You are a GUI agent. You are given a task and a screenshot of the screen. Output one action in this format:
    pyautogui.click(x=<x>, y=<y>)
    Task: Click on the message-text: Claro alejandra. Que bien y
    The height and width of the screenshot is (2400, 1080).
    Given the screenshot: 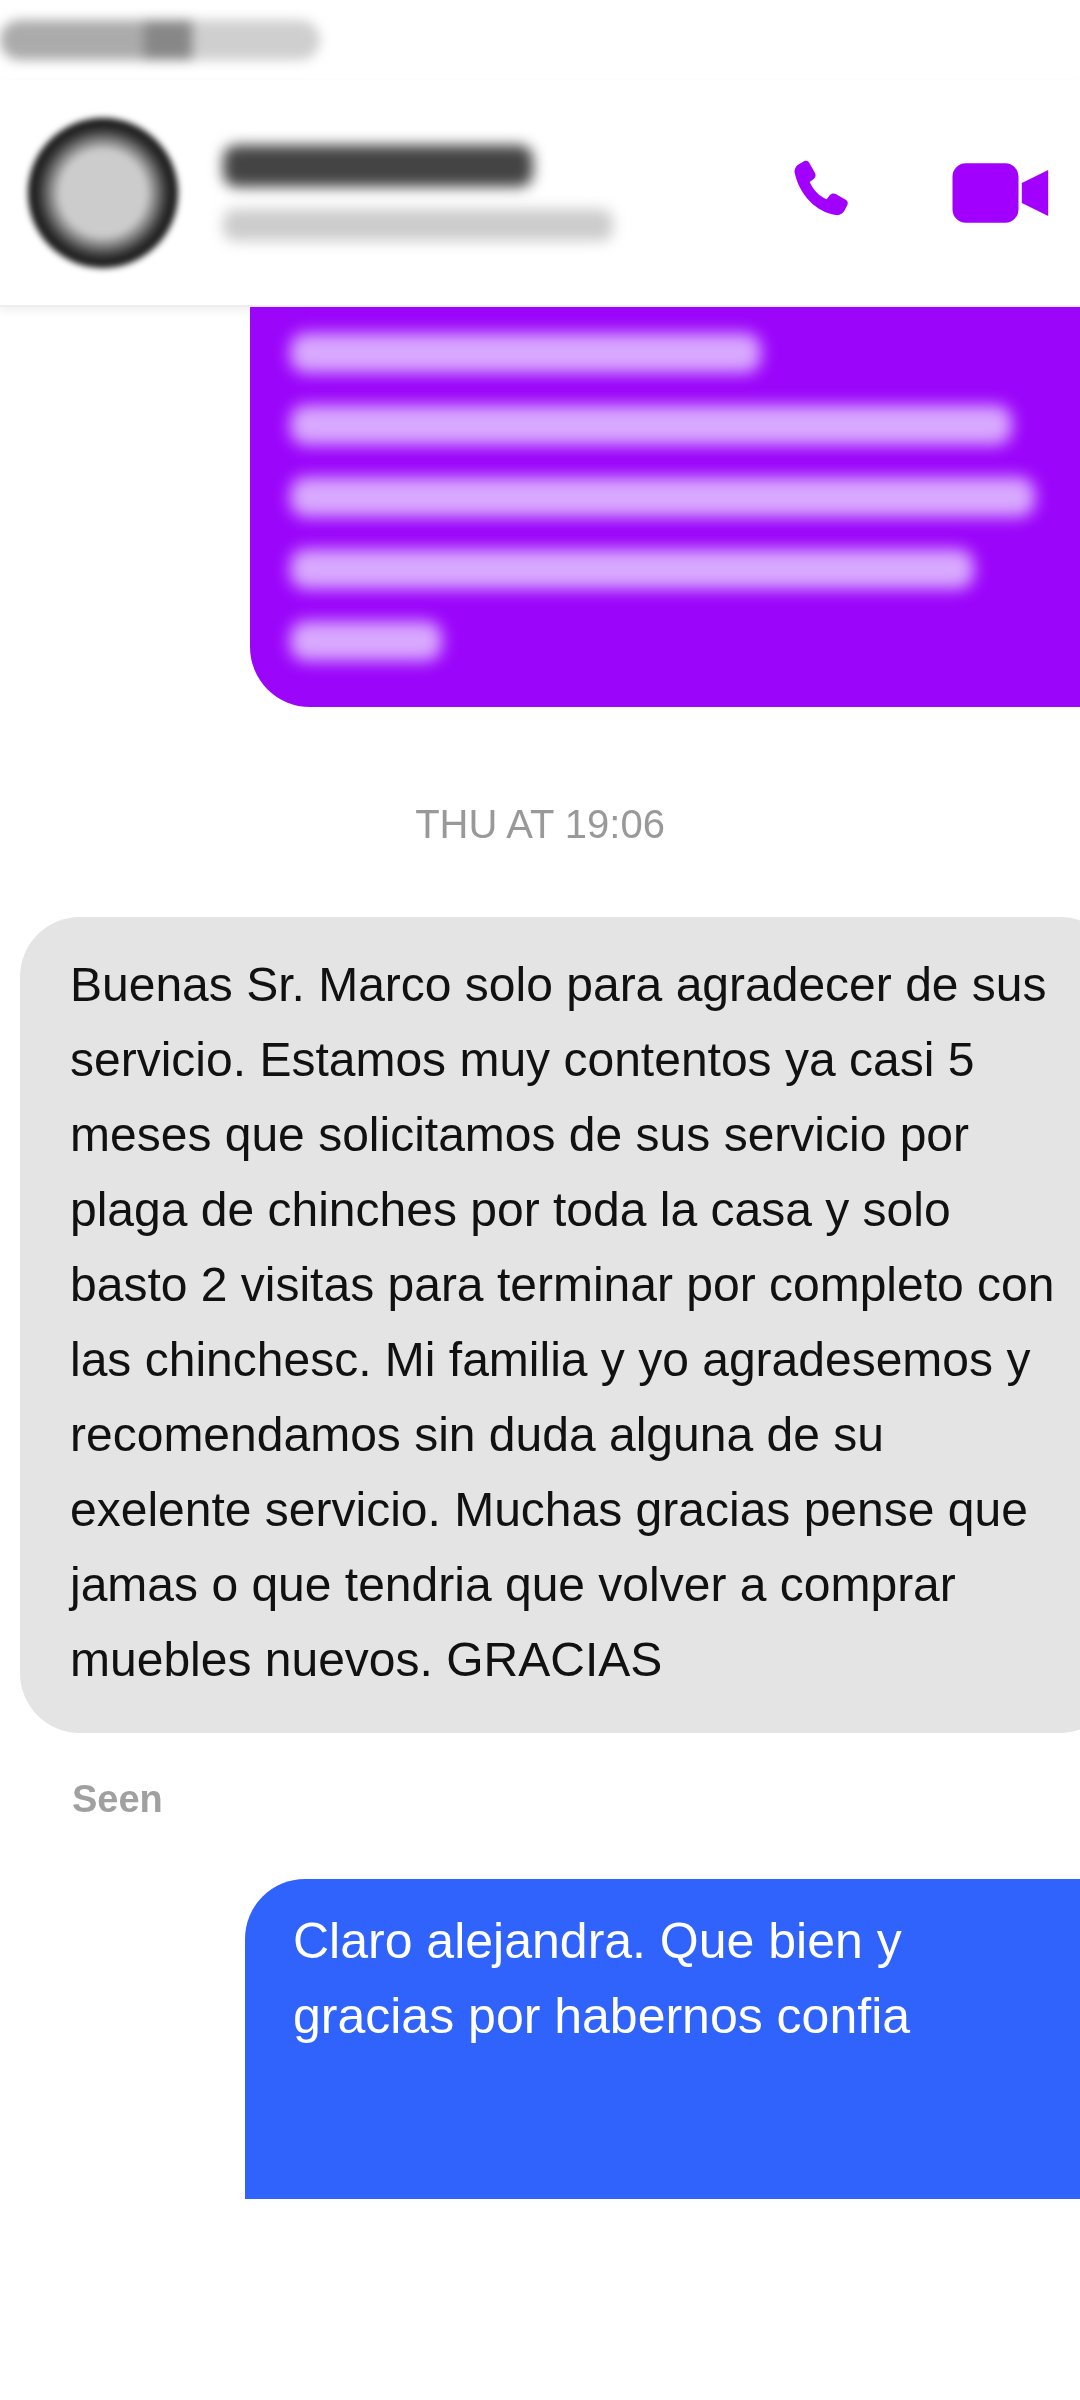 What is the action you would take?
    pyautogui.click(x=598, y=1941)
    